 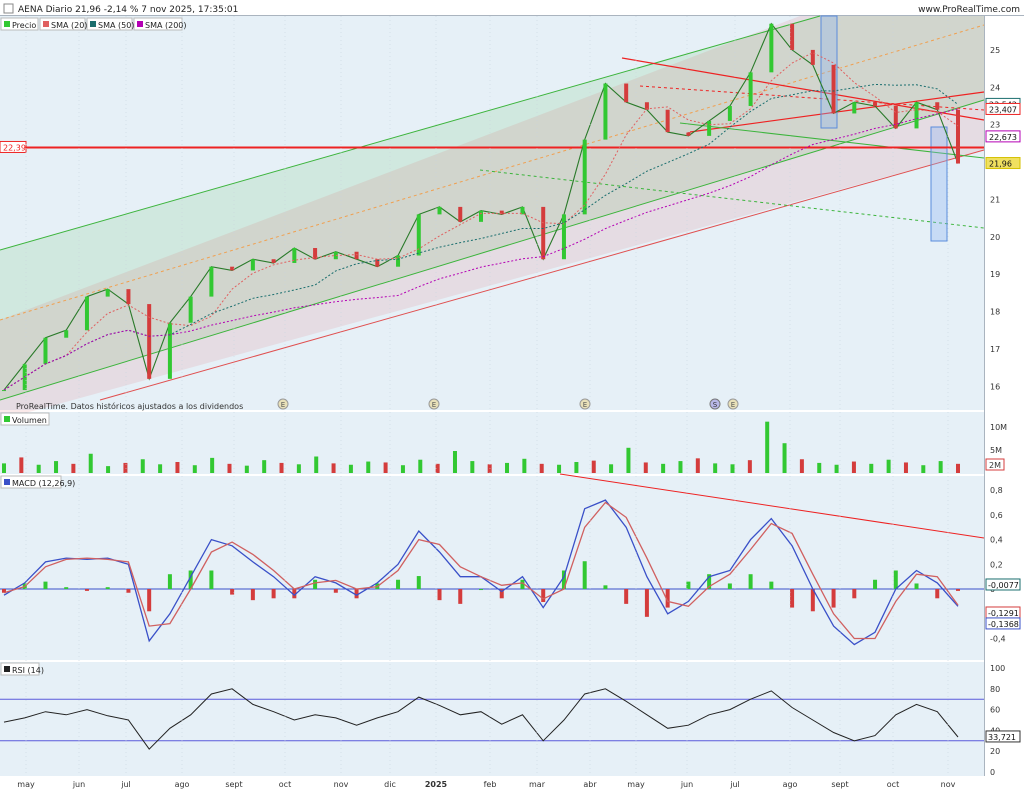 I want to click on legend-price-label: Precio, so click(x=24, y=25).